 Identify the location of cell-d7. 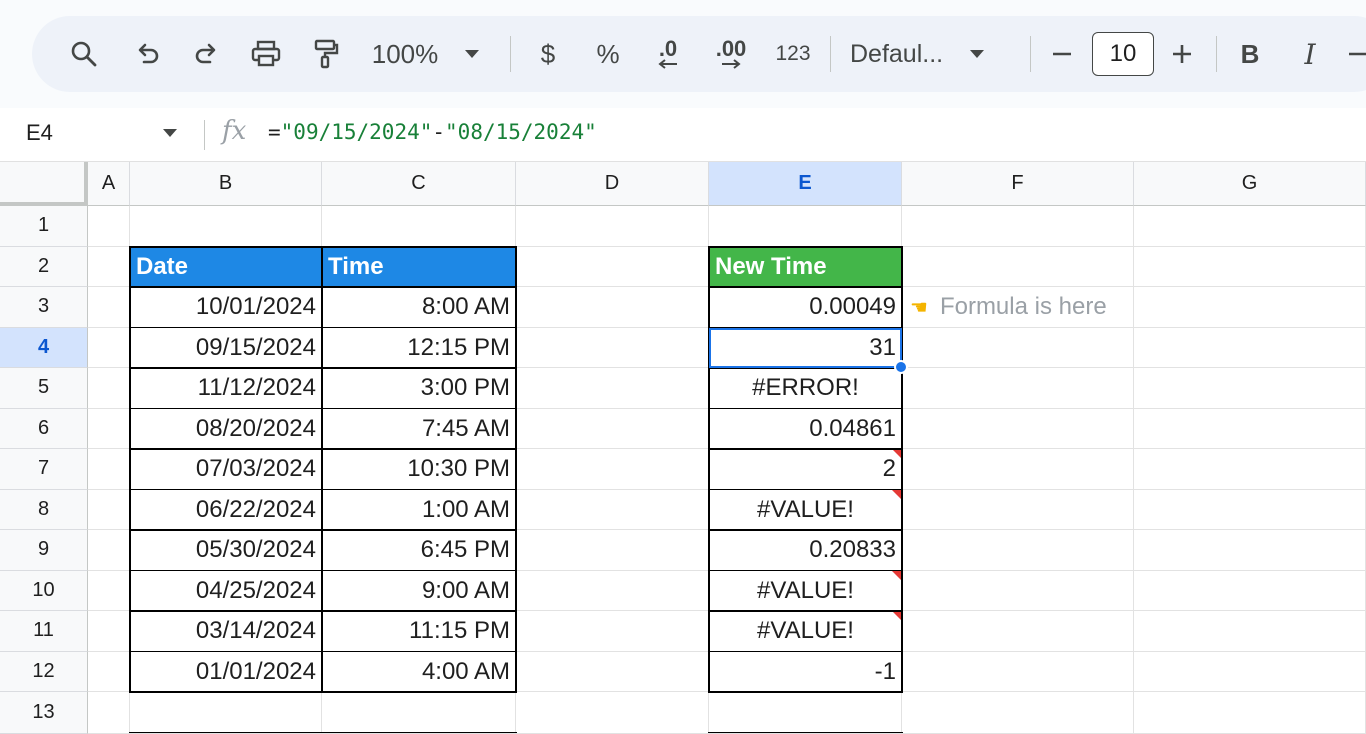
(612, 469).